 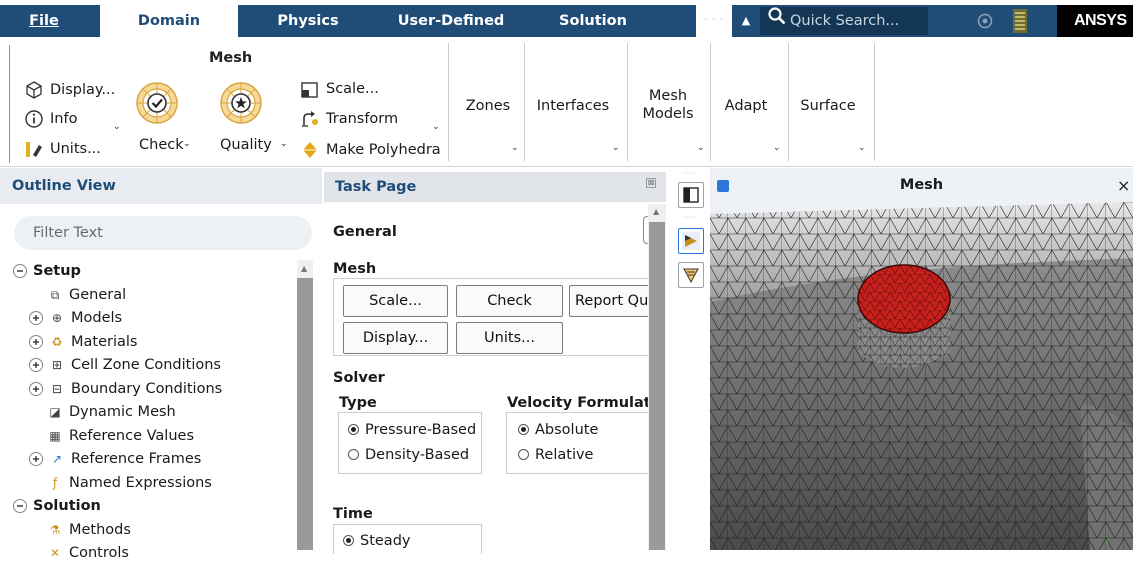 I want to click on tree-item-reference-values: ▦ Reference Values, so click(x=120, y=436).